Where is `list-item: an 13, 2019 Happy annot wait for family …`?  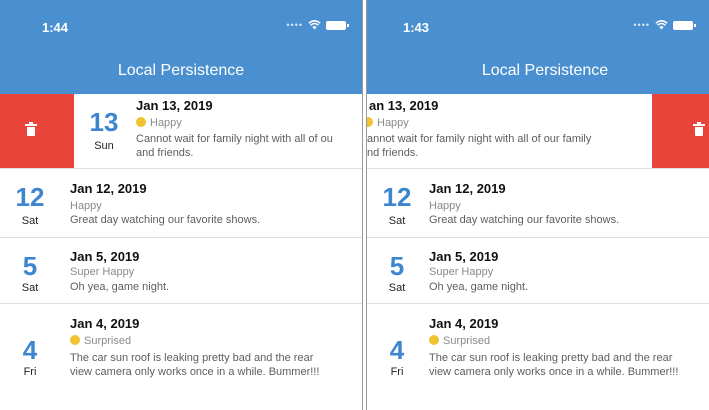
list-item: an 13, 2019 Happy annot wait for family … is located at coordinates (509, 131).